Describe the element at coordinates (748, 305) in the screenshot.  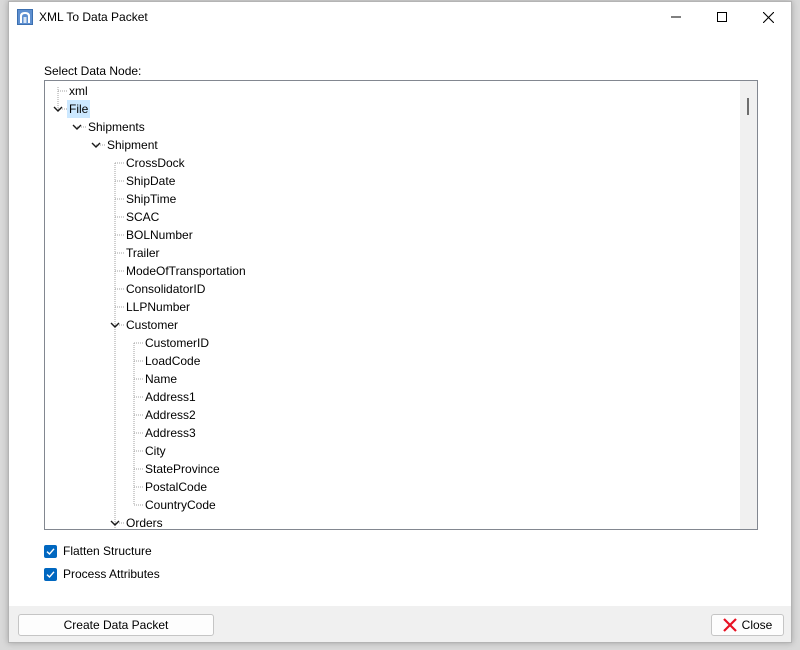
I see `tree-vertical-scrollbar` at that location.